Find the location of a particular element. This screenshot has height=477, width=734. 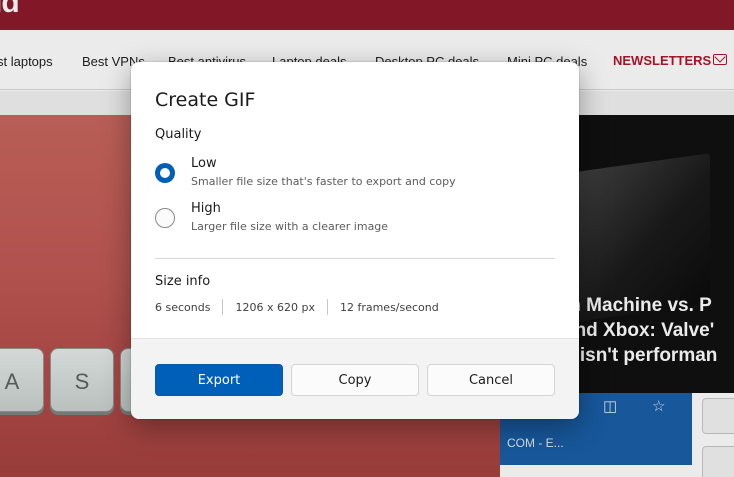

size-info-dimensions: 1206 x 620 px is located at coordinates (275, 307).